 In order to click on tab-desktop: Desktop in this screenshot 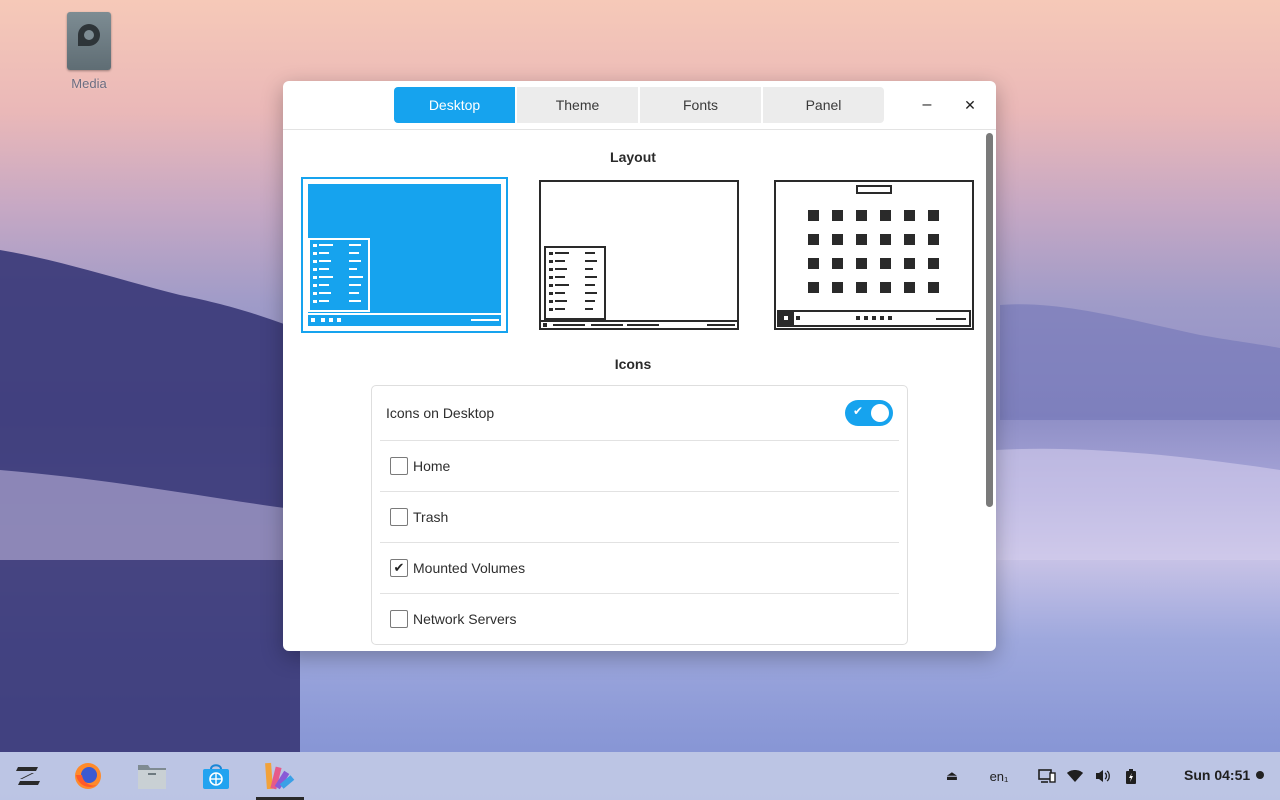, I will do `click(454, 105)`.